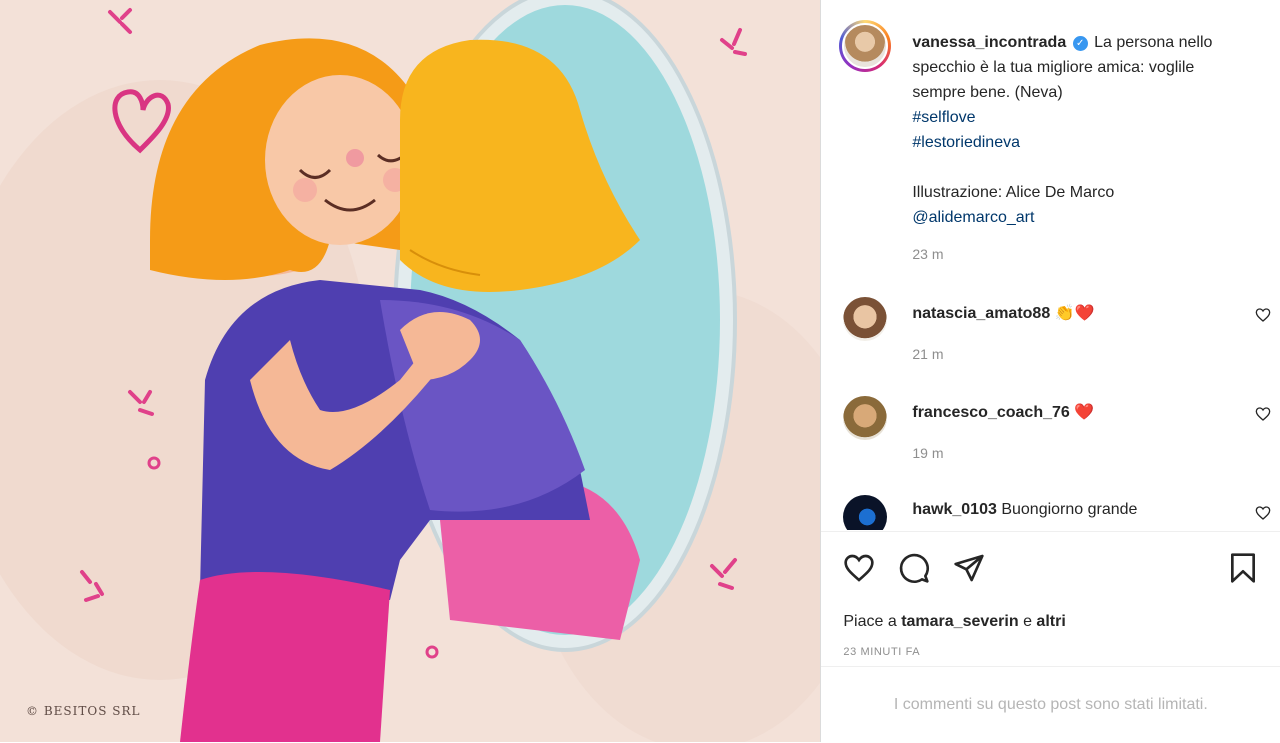  What do you see at coordinates (1013, 192) in the screenshot?
I see `caption-credit: Illustrazione: Alice De Marco` at bounding box center [1013, 192].